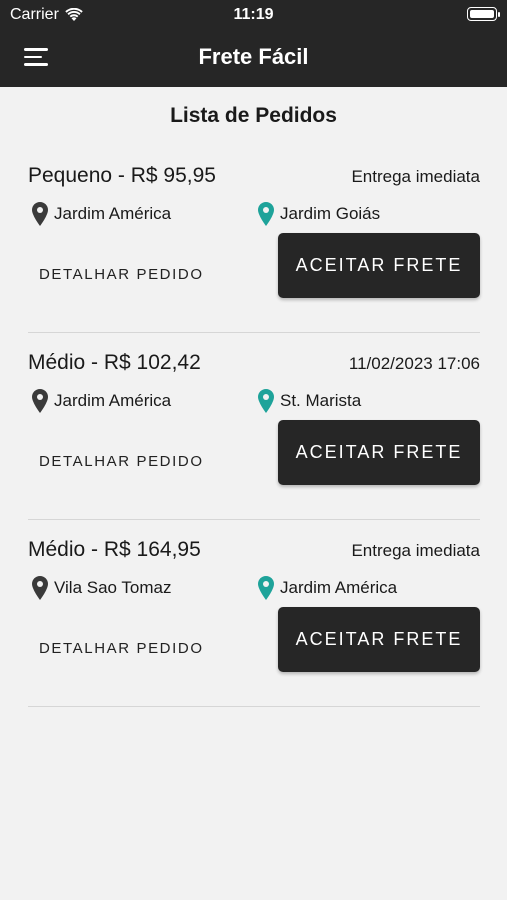 The width and height of the screenshot is (507, 900). Describe the element at coordinates (122, 175) in the screenshot. I see `order-title: Pequeno - R$ 95,95` at that location.